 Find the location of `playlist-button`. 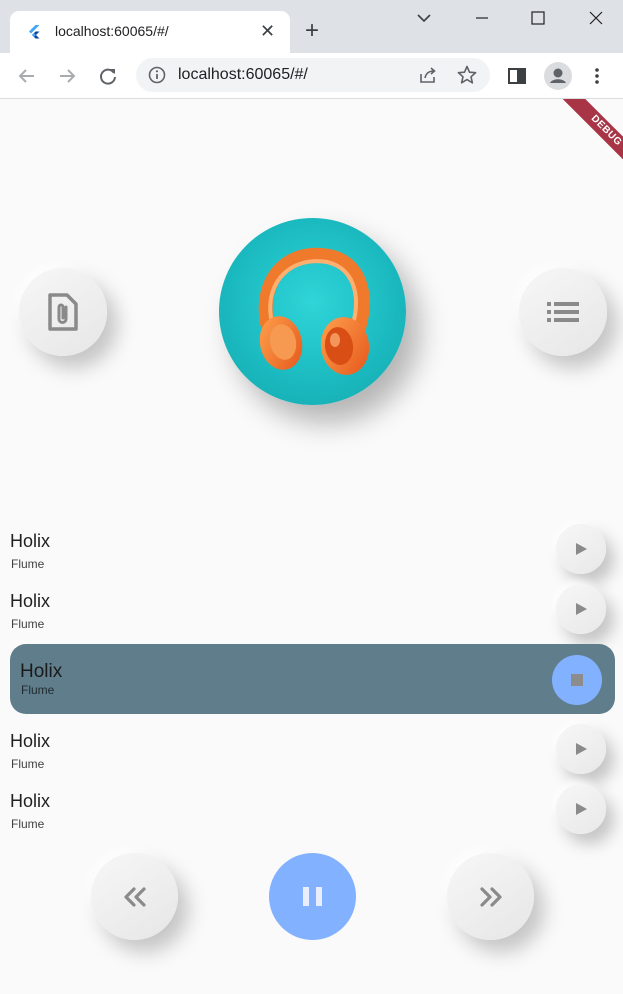

playlist-button is located at coordinates (563, 312).